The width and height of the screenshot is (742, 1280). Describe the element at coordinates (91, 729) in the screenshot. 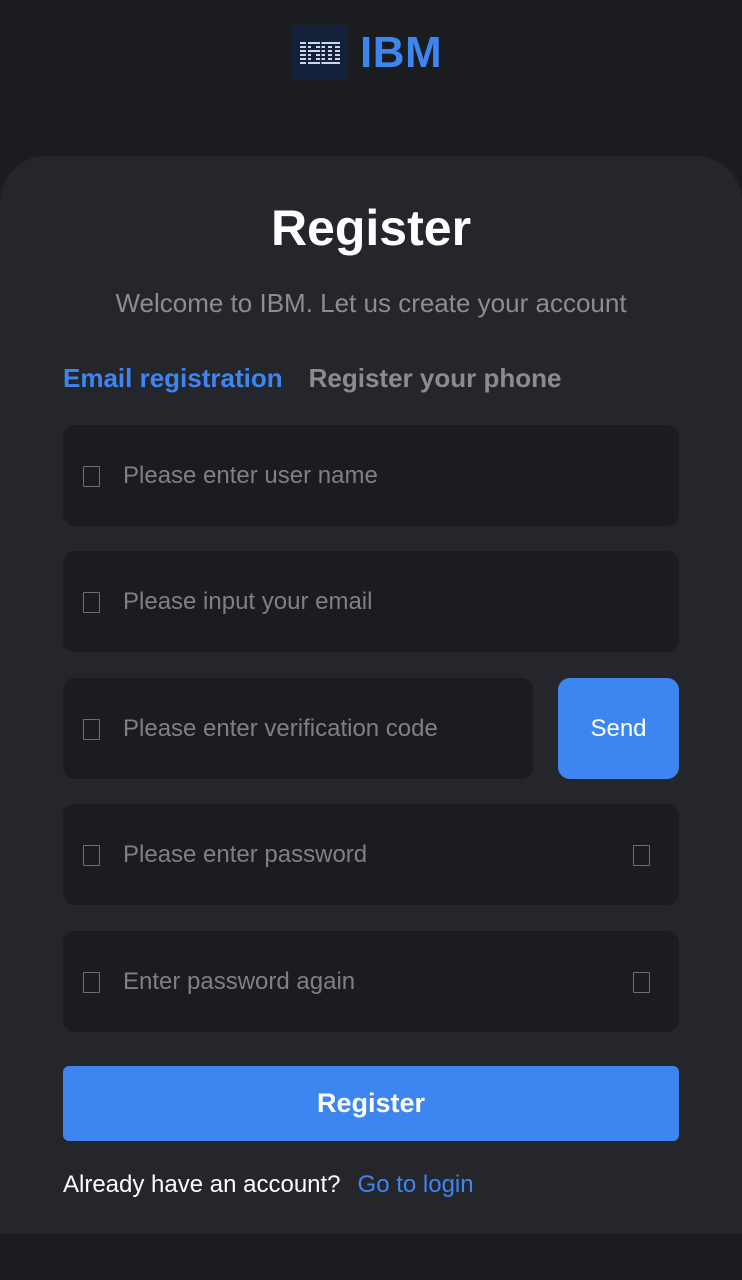

I see `shield-icon` at that location.